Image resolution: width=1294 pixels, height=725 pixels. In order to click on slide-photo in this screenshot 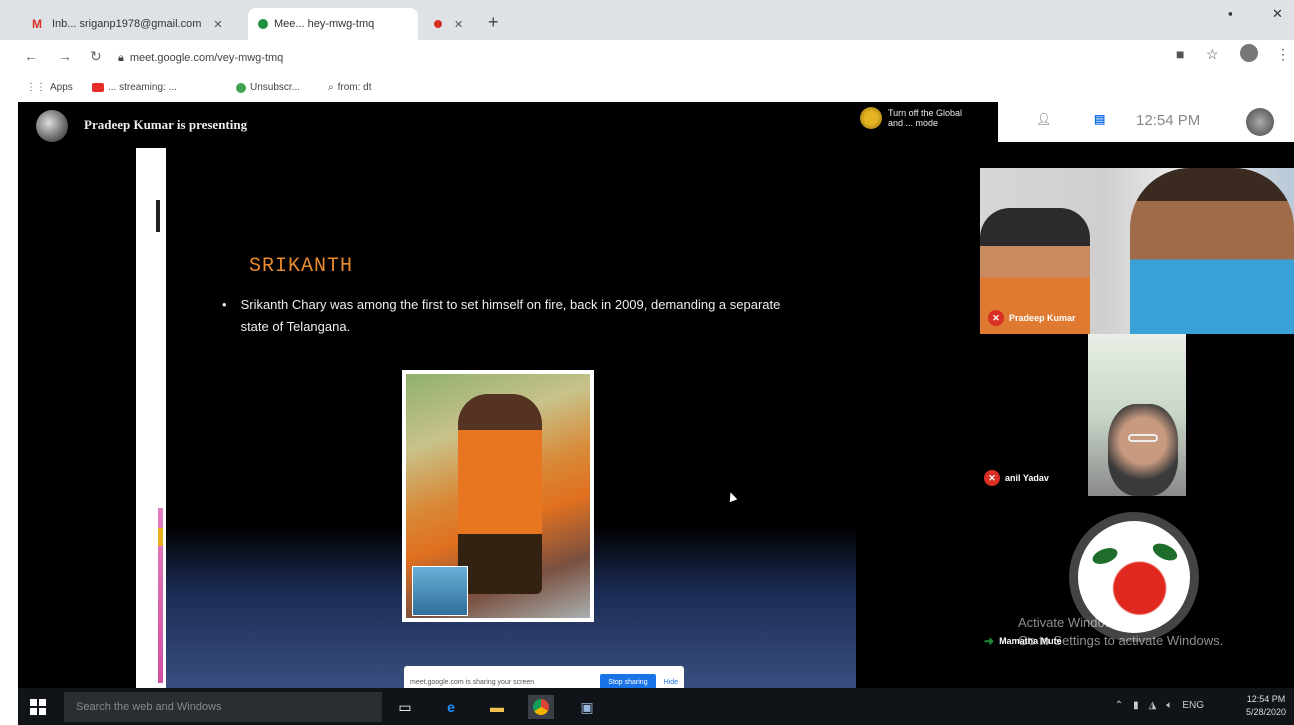, I will do `click(498, 496)`.